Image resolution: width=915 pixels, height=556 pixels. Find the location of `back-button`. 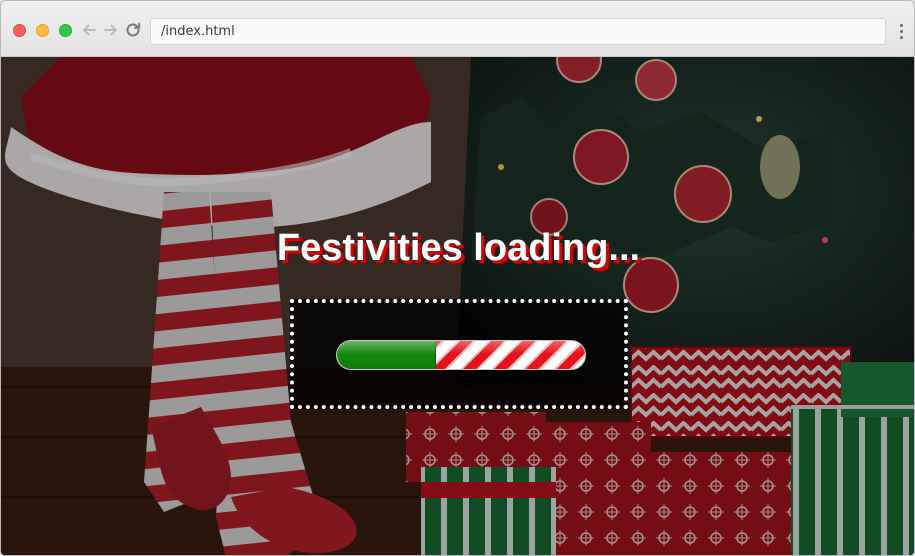

back-button is located at coordinates (89, 30).